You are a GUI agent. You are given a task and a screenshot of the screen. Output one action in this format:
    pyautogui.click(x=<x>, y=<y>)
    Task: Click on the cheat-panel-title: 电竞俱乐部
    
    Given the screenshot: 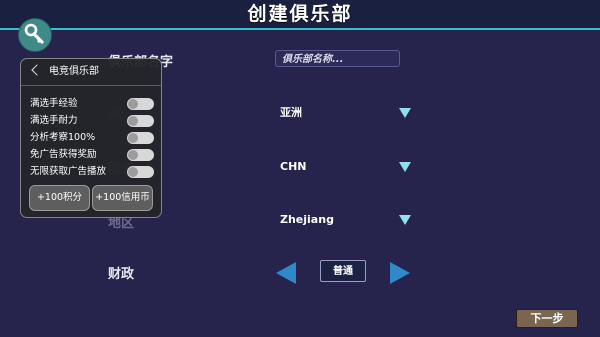 What is the action you would take?
    pyautogui.click(x=74, y=71)
    